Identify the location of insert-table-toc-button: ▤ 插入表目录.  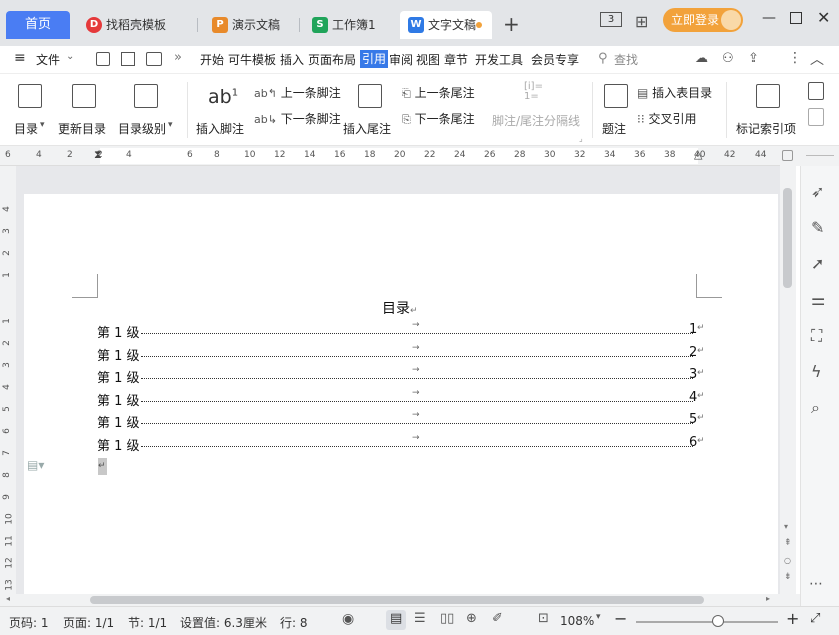
(674, 92).